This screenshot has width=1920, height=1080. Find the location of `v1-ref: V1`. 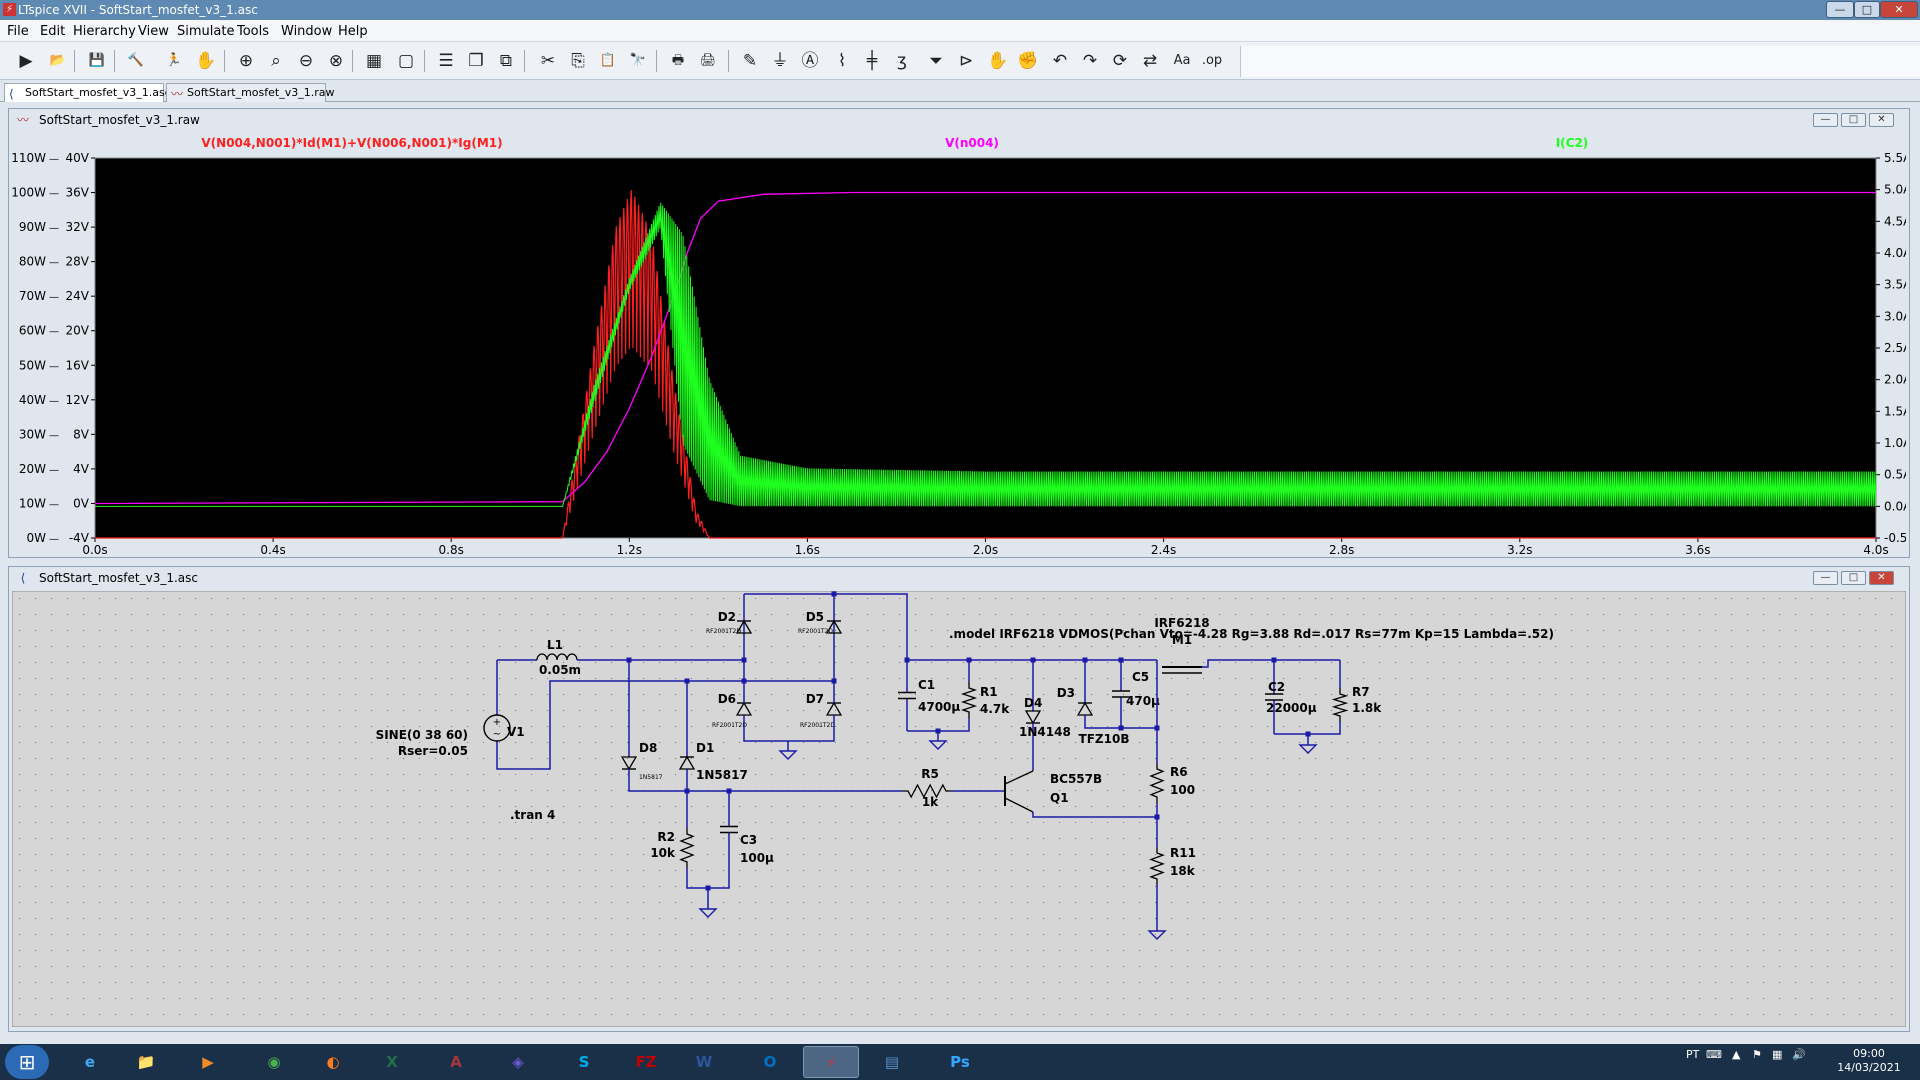

v1-ref: V1 is located at coordinates (516, 732).